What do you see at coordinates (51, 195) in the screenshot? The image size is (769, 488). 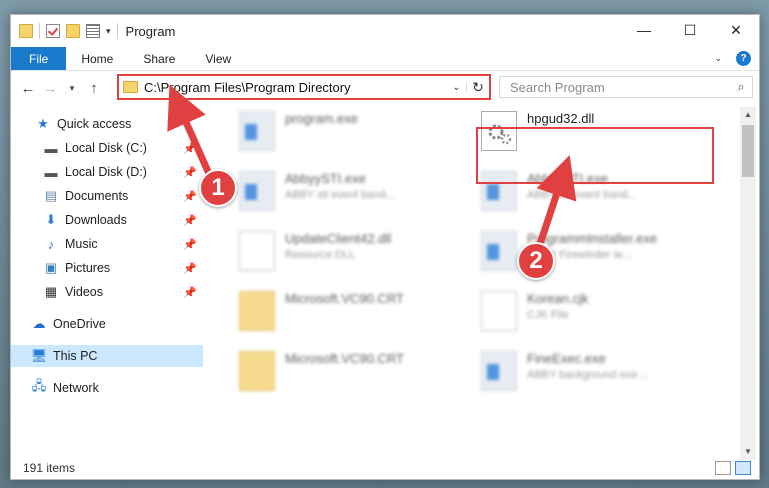 I see `documents-icon: ▤` at bounding box center [51, 195].